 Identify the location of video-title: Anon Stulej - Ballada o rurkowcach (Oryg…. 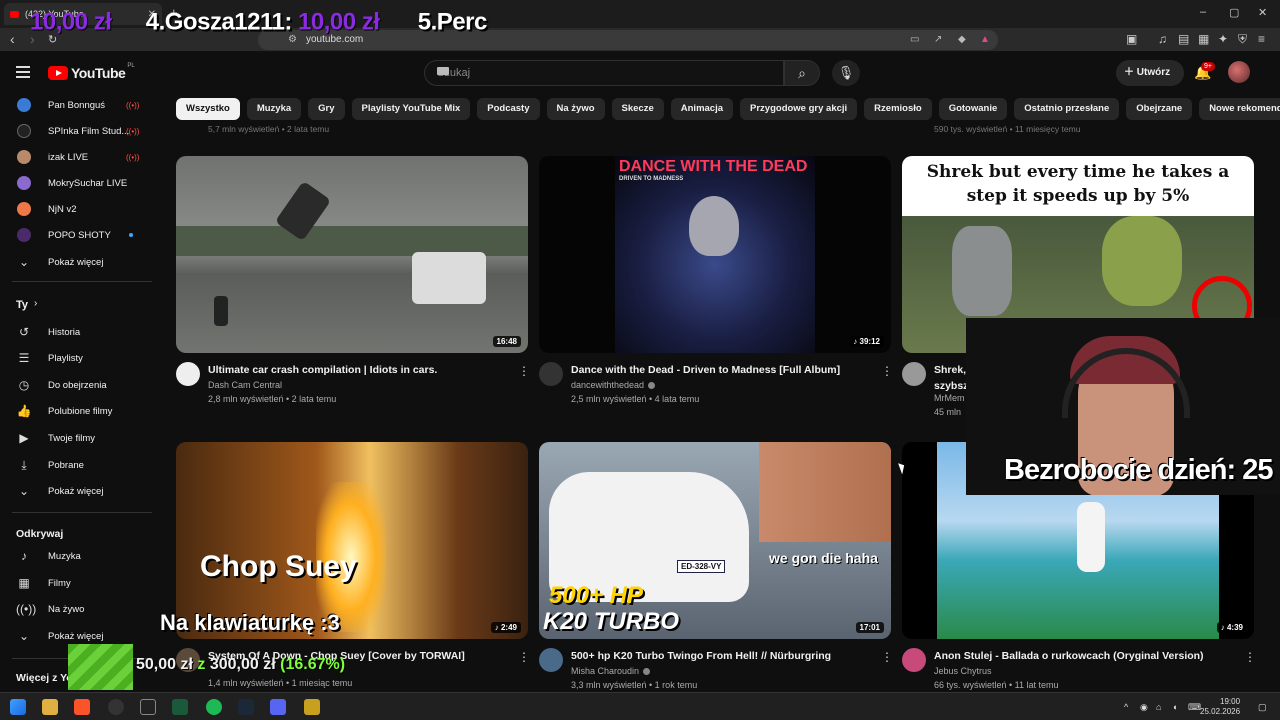
(1084, 656).